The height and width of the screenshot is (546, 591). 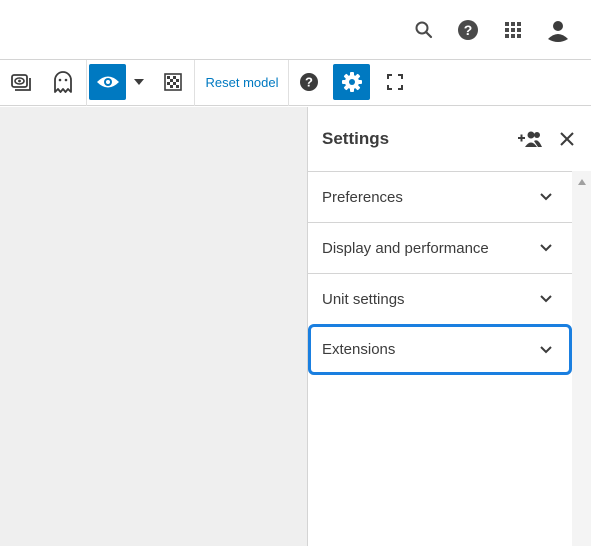 I want to click on section-label: Unit settings, so click(x=363, y=299).